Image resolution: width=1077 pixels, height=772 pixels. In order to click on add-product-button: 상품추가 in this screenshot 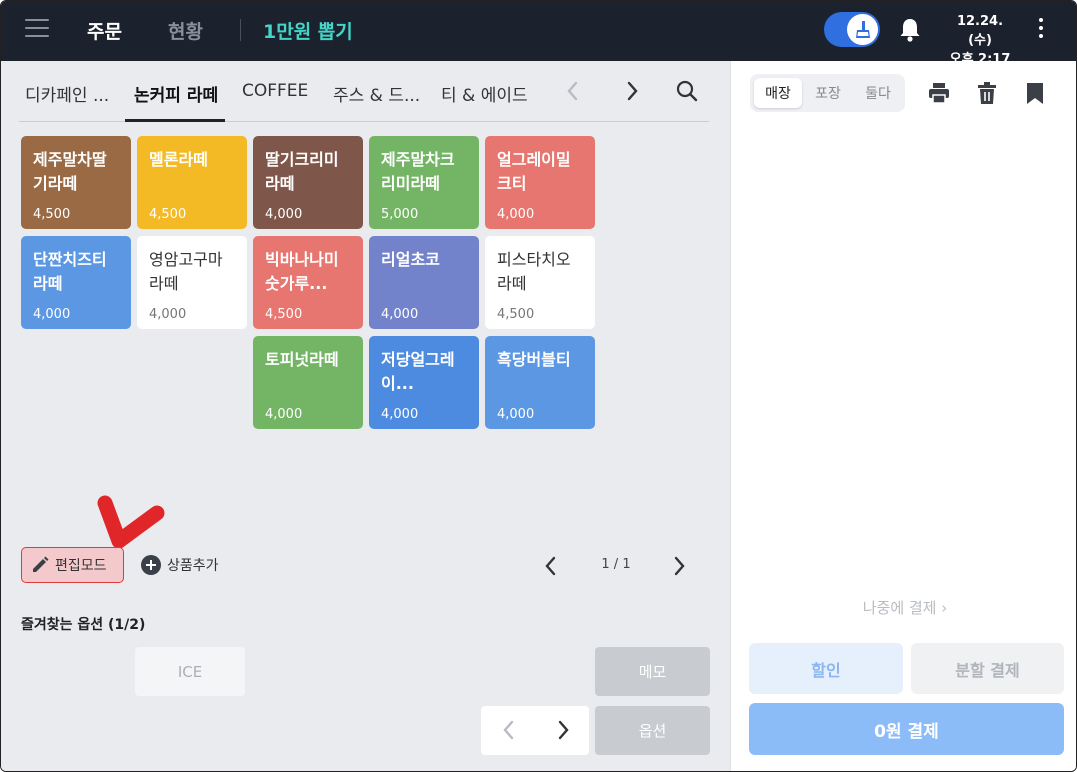, I will do `click(180, 565)`.